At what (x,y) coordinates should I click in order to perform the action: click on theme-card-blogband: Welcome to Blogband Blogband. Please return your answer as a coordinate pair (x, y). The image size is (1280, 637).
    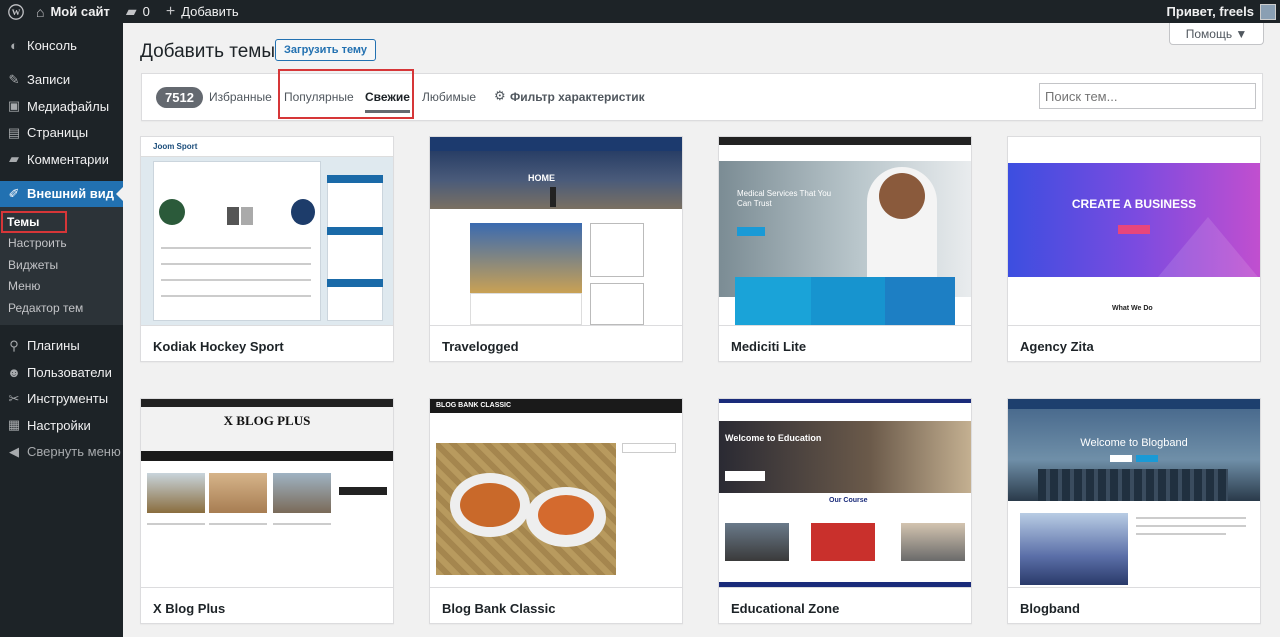
    Looking at the image, I should click on (1134, 511).